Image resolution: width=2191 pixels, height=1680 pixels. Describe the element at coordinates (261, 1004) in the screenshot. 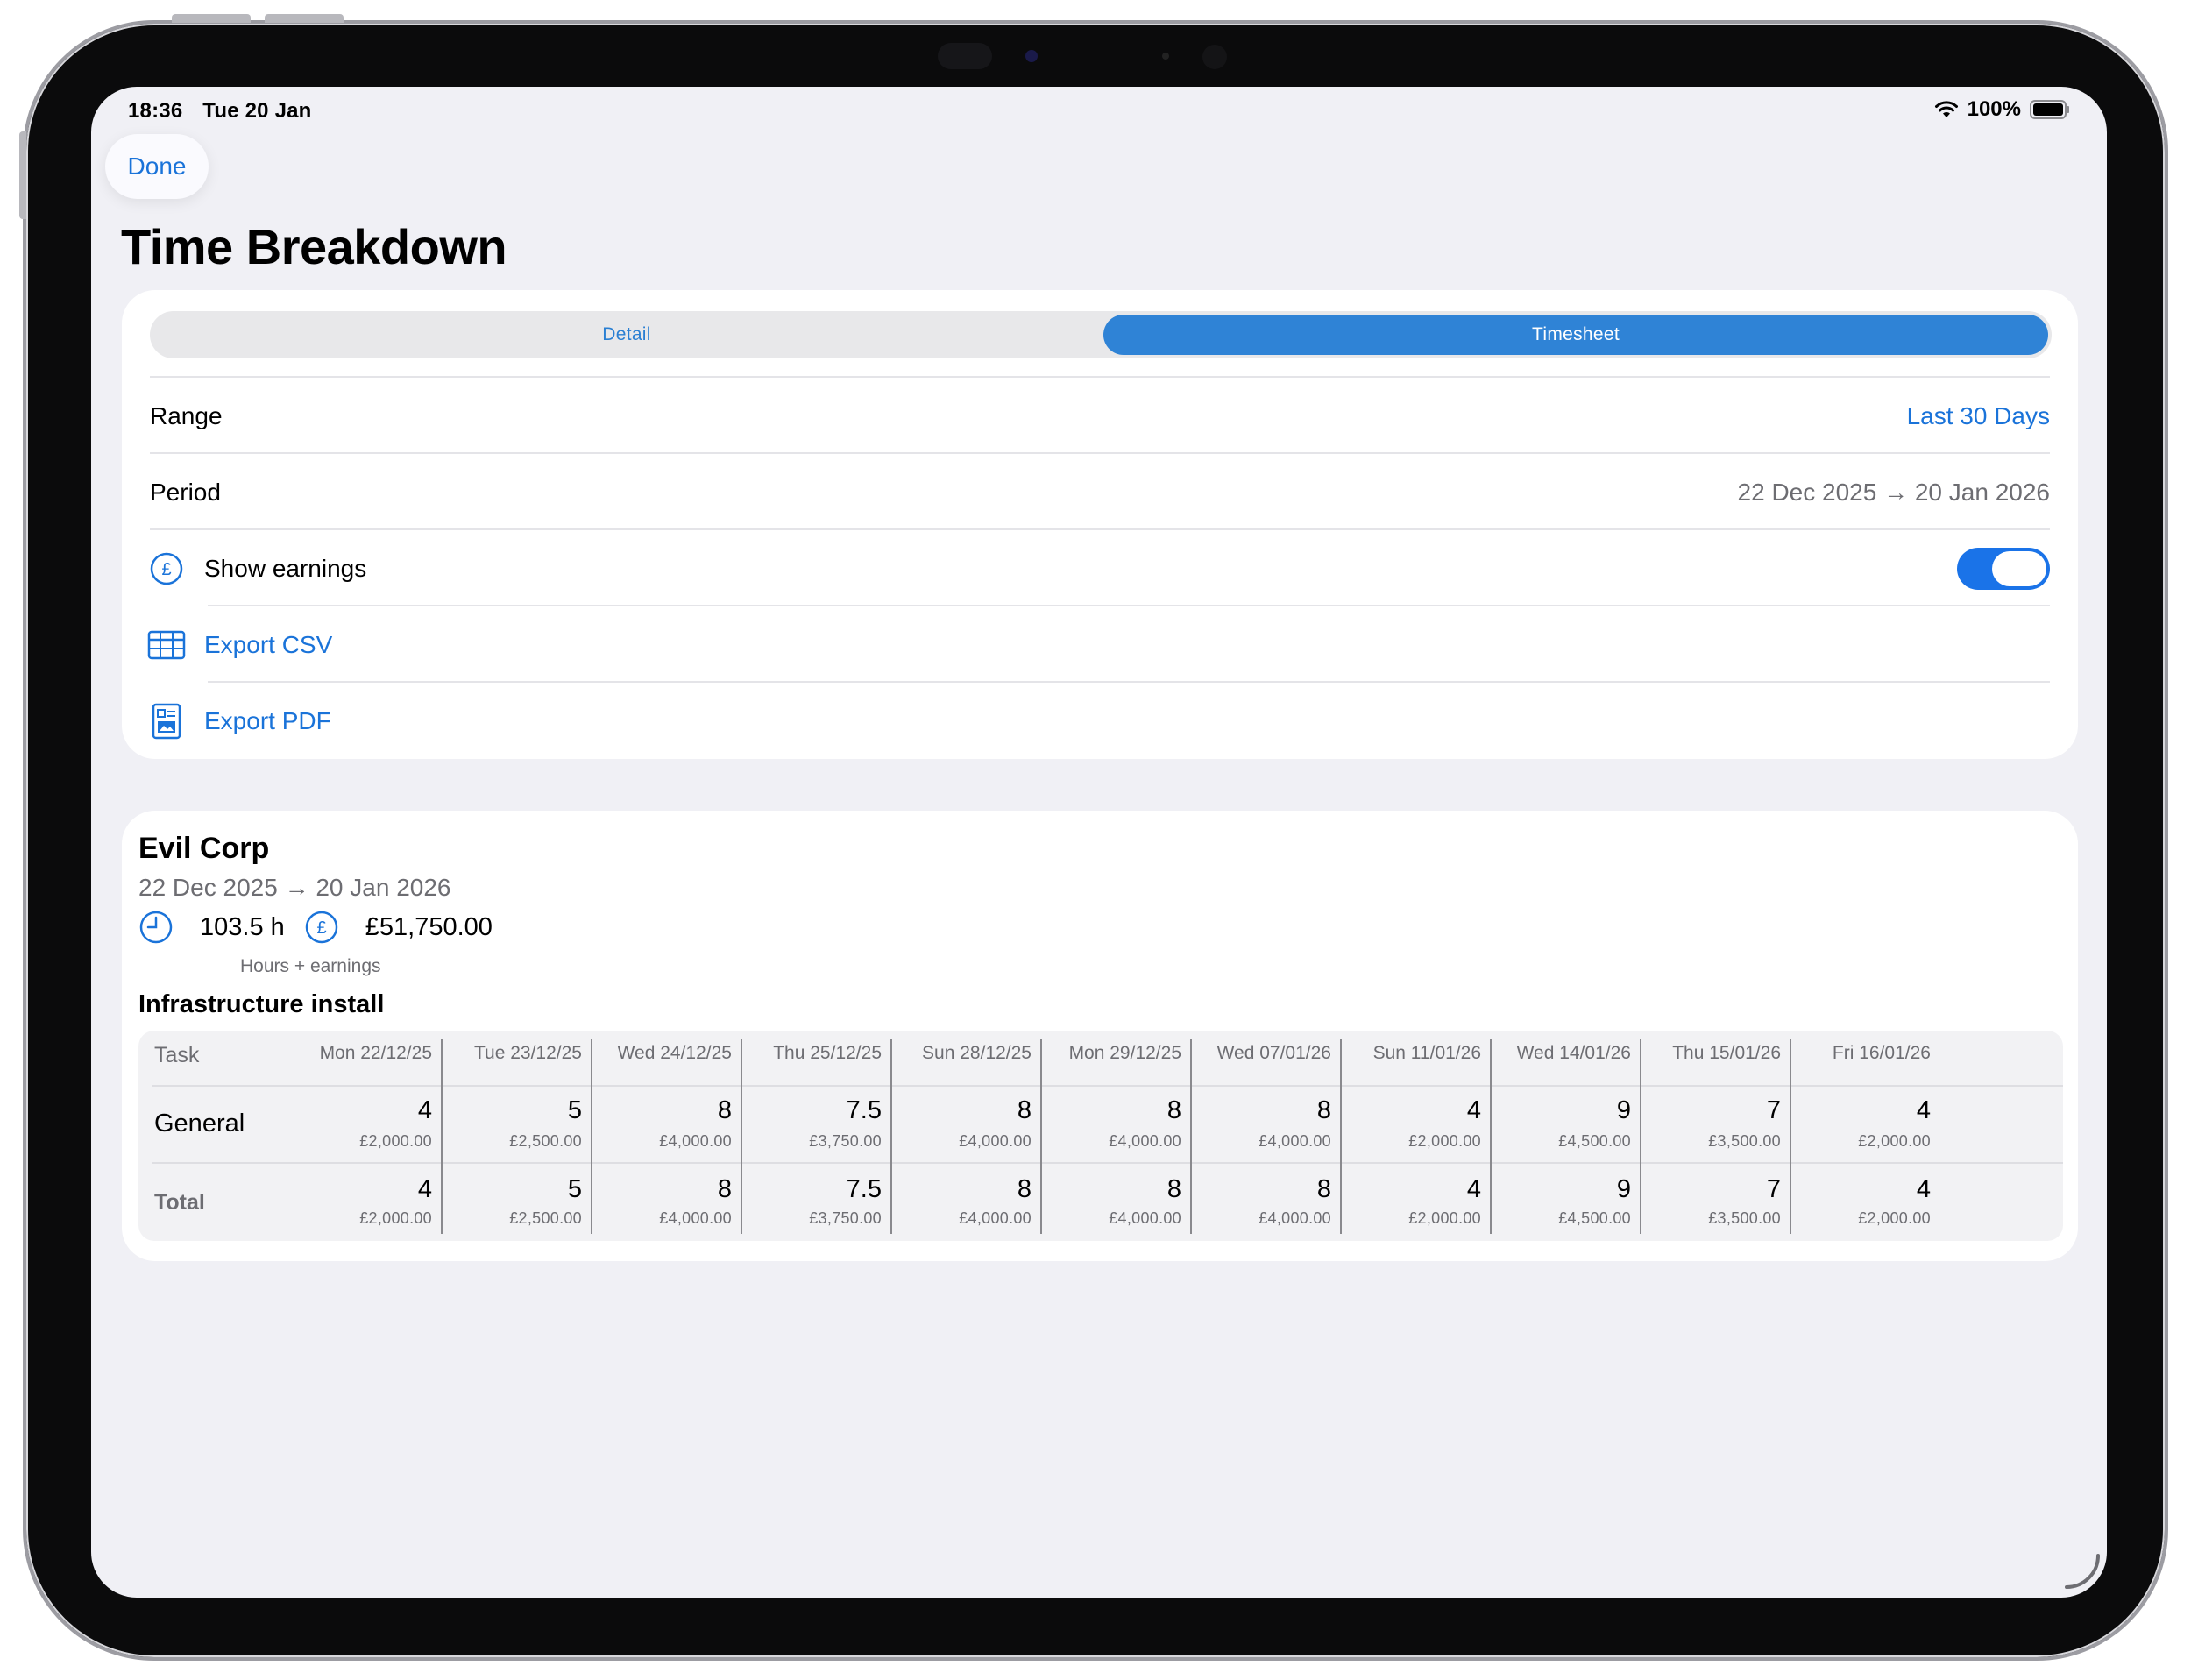

I see `project-name: Infrastructure install` at that location.